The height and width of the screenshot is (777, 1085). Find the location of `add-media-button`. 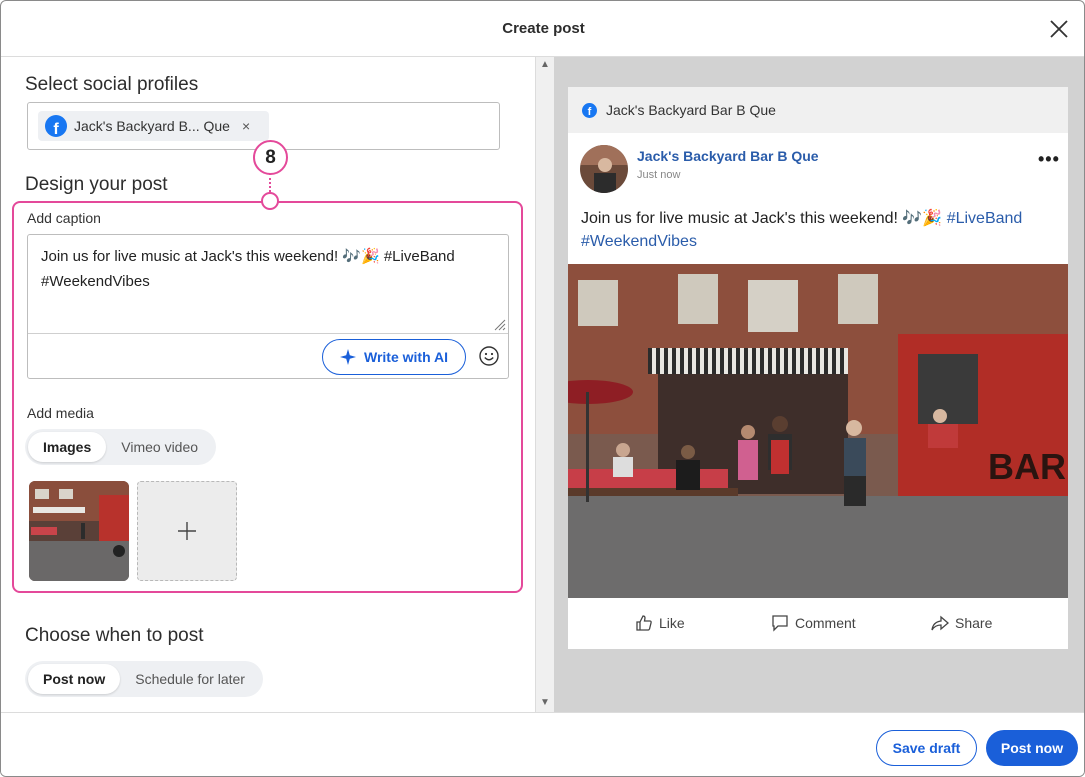

add-media-button is located at coordinates (187, 531).